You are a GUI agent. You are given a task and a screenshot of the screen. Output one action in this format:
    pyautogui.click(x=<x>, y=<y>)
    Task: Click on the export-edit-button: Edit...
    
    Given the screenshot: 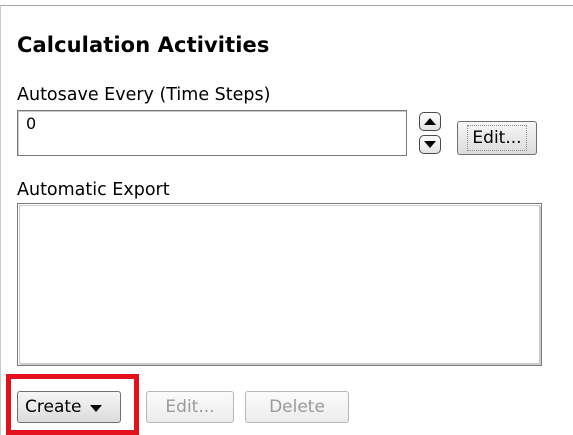 What is the action you would take?
    pyautogui.click(x=190, y=407)
    